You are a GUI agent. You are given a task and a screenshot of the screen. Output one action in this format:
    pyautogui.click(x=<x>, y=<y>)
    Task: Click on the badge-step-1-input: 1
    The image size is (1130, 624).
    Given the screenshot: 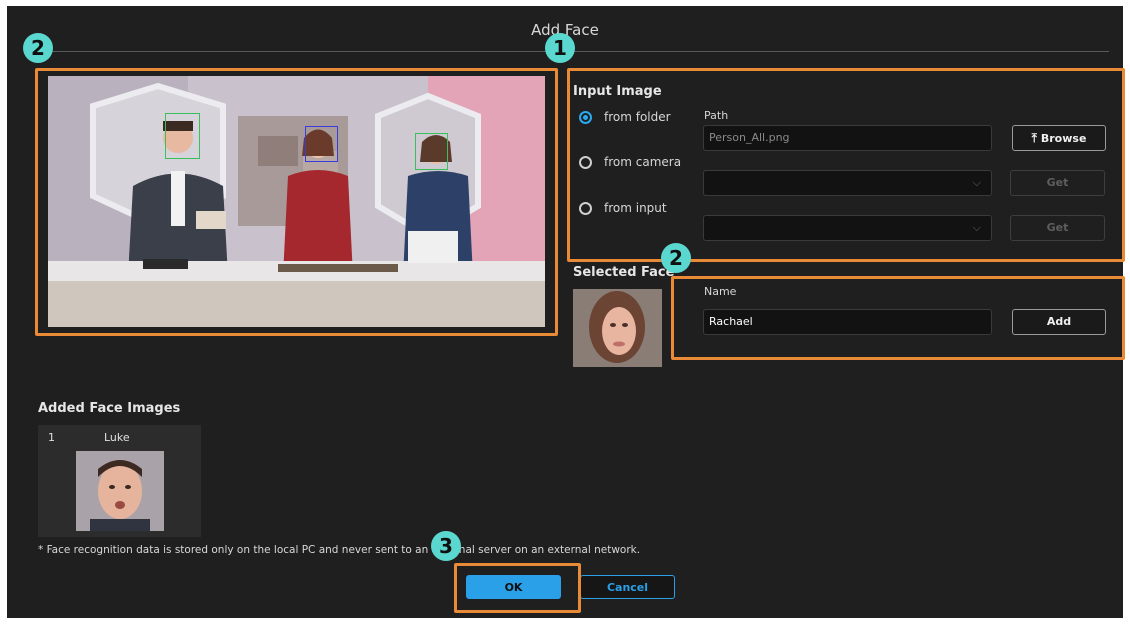 What is the action you would take?
    pyautogui.click(x=560, y=48)
    